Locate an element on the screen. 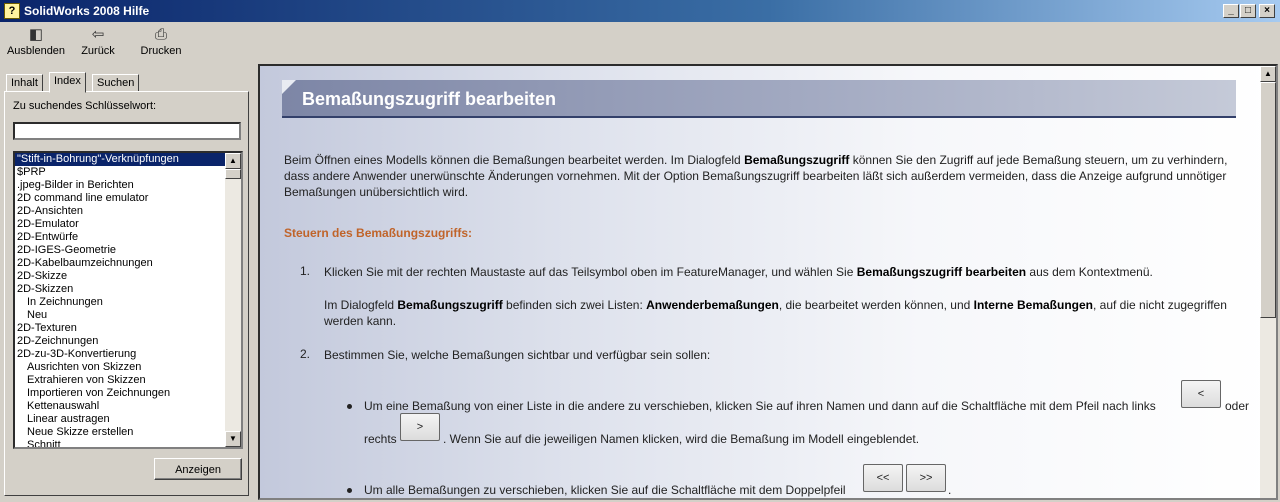 The image size is (1280, 502). window-title: SolidWorks 2008 Hilfe is located at coordinates (87, 11).